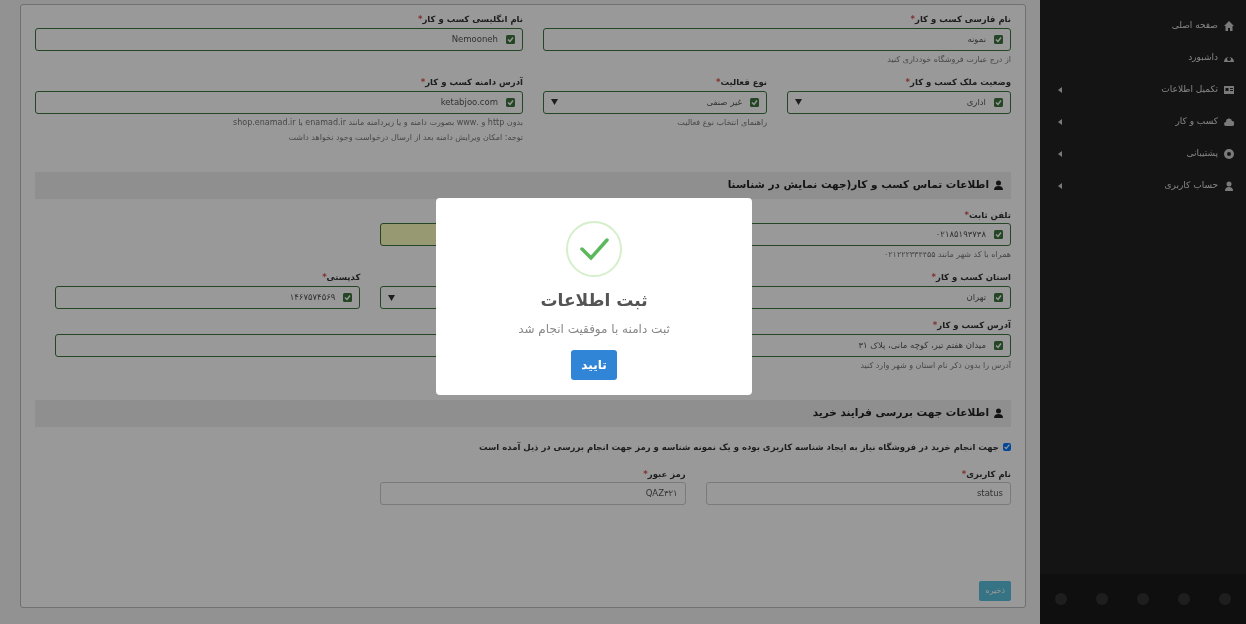 The height and width of the screenshot is (624, 1246). I want to click on field-hint: راهنمای انتخاب نوع فعالیت, so click(722, 122).